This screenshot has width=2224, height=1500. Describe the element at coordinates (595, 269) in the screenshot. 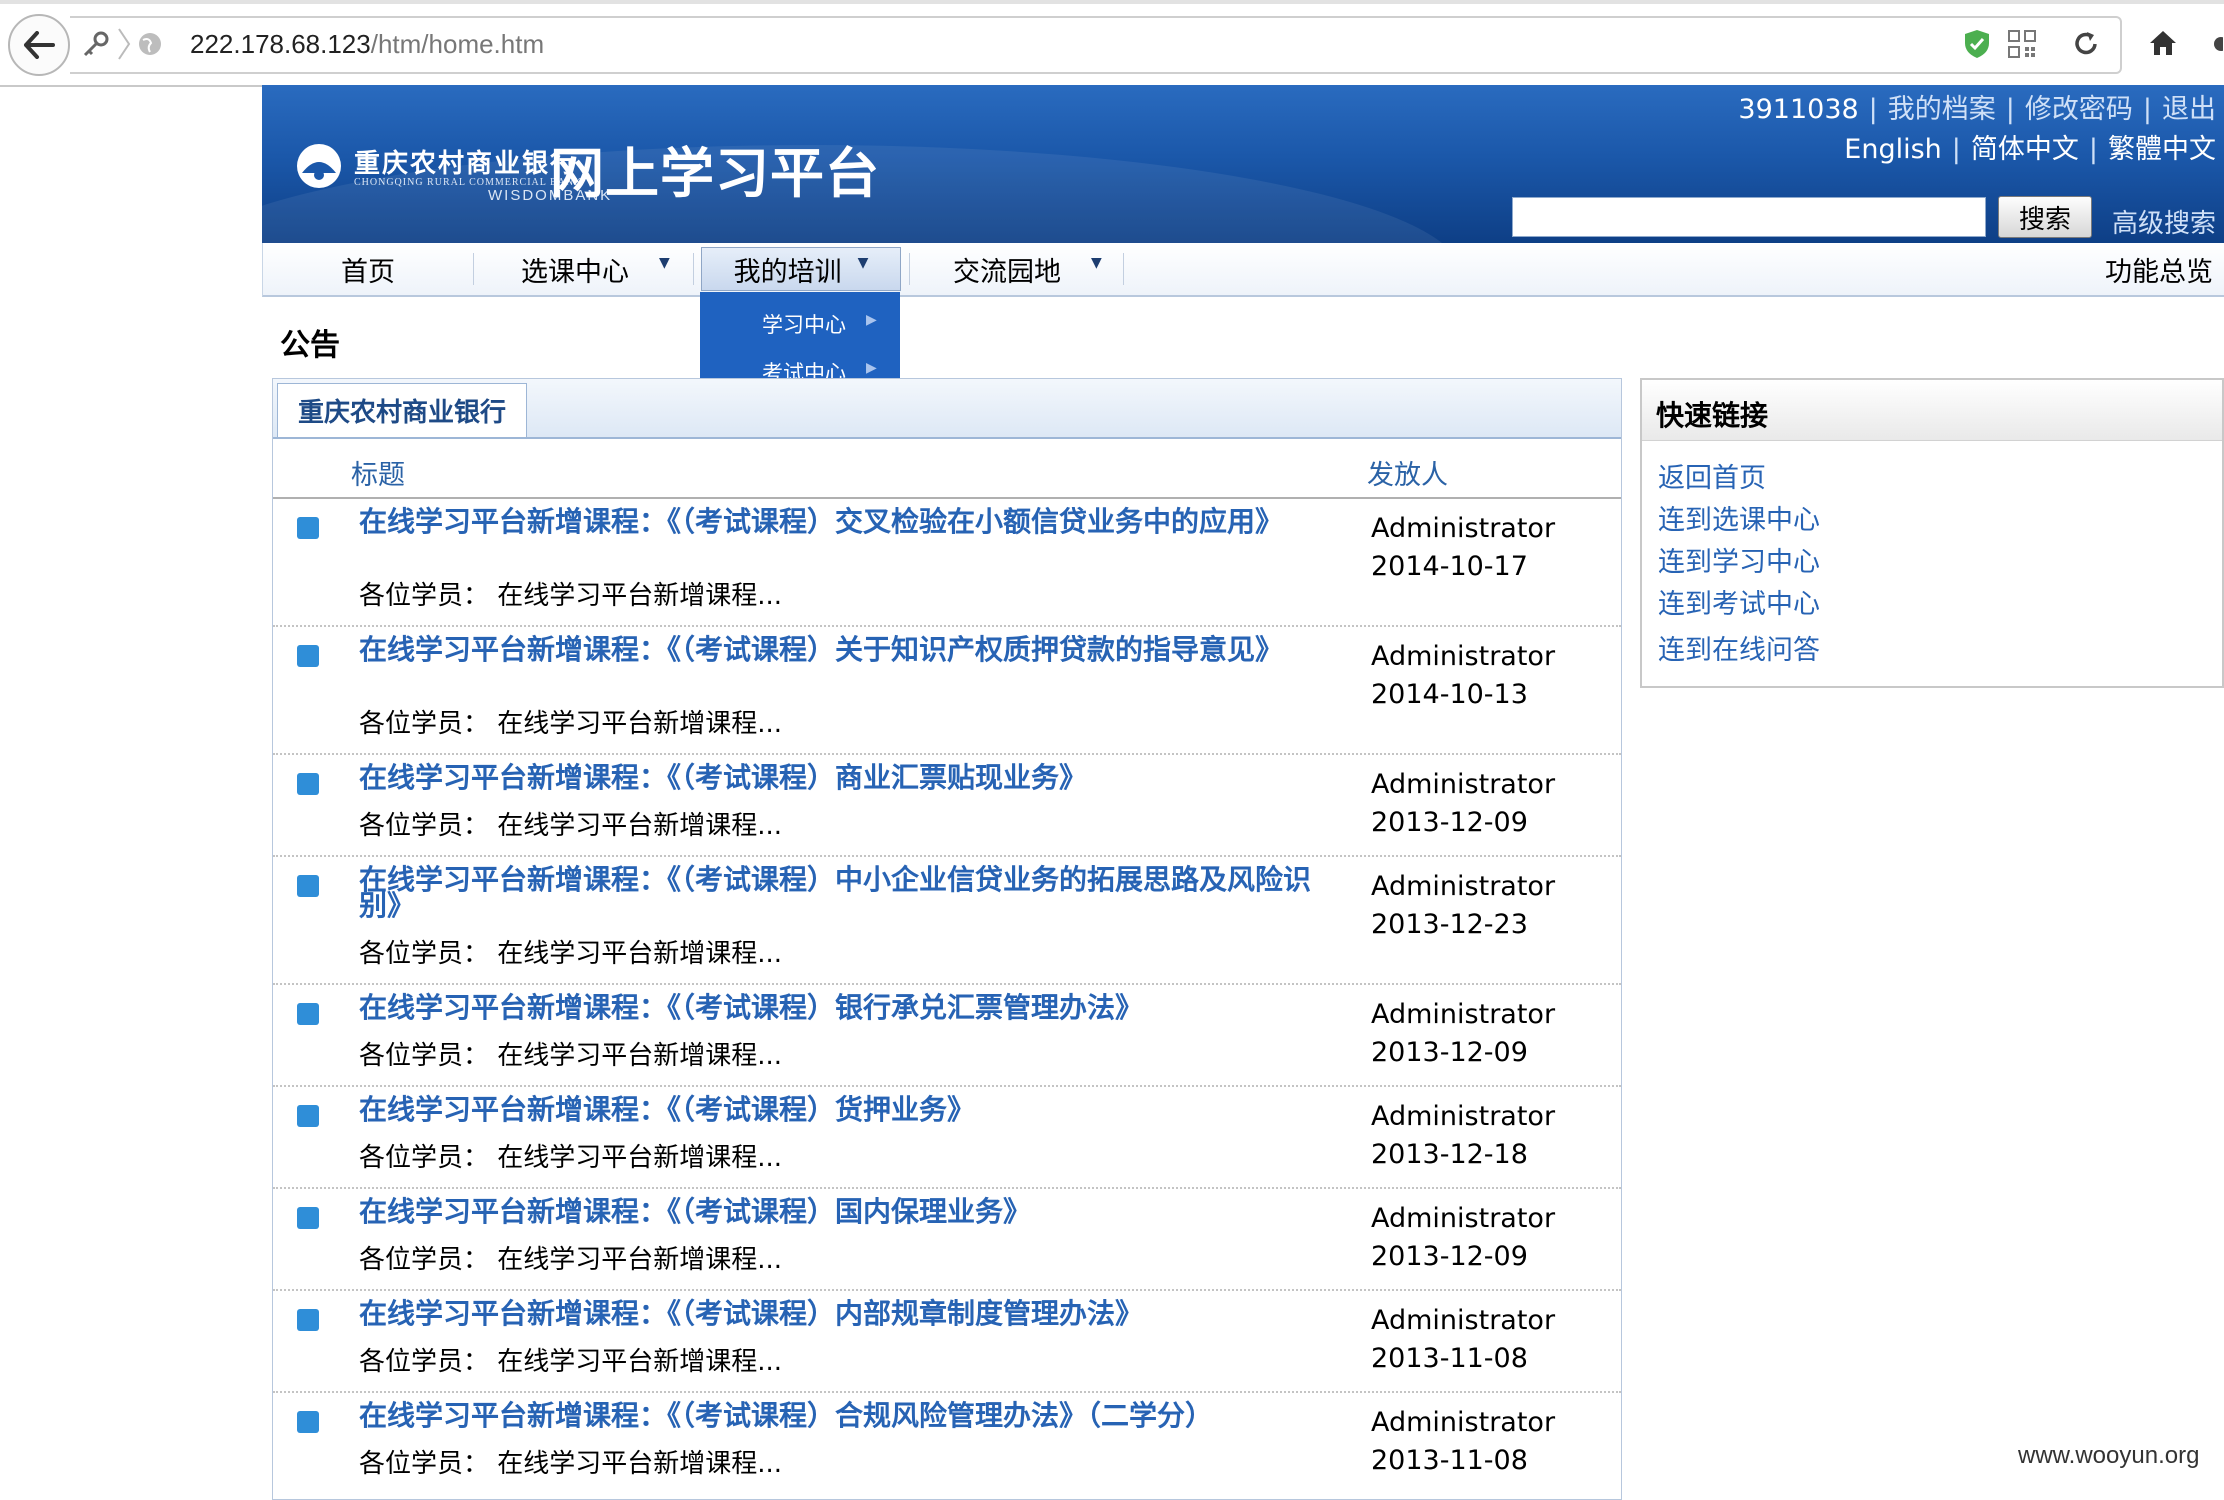

I see `nav-course-center: 选课中心 ▼` at that location.